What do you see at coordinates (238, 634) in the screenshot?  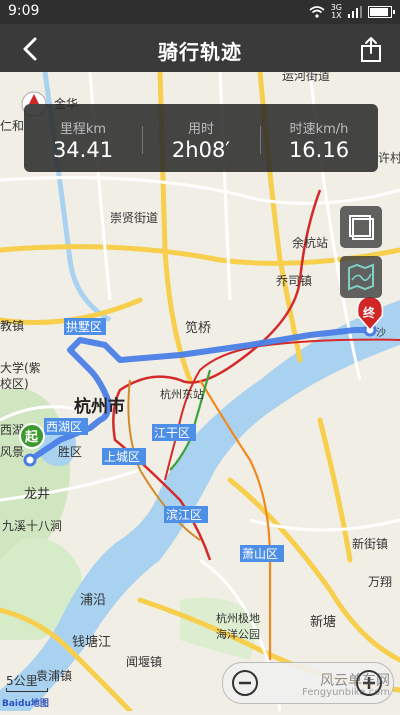 I see `map-label-jidi2: 海洋公园` at bounding box center [238, 634].